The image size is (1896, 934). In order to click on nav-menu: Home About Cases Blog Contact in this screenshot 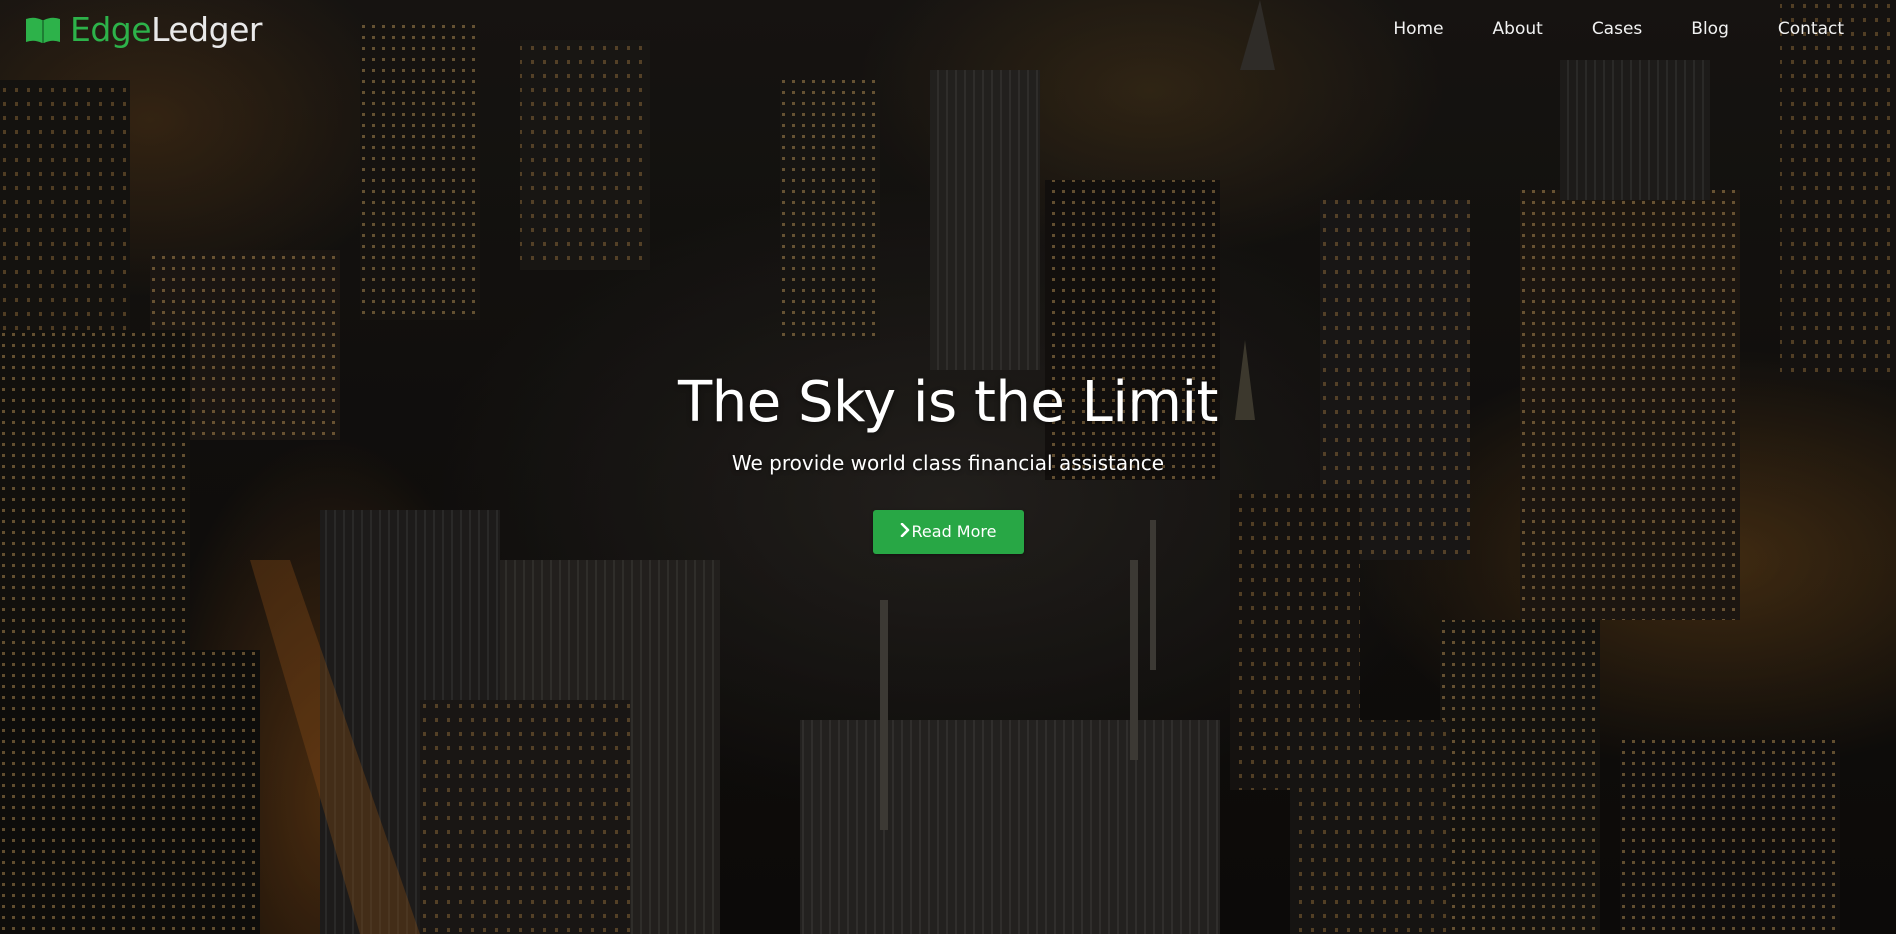, I will do `click(1594, 29)`.